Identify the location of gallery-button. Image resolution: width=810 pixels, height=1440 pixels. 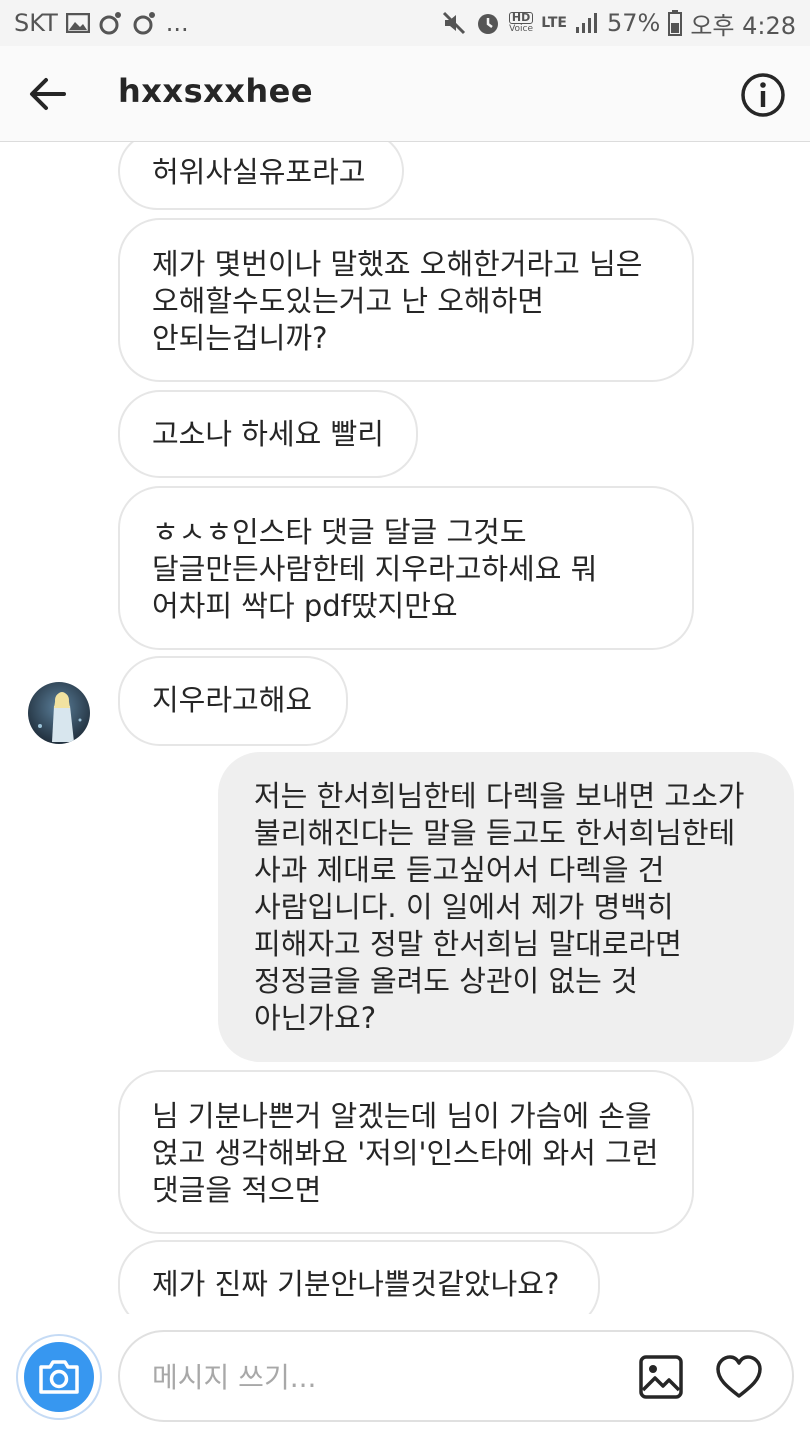
(661, 1377).